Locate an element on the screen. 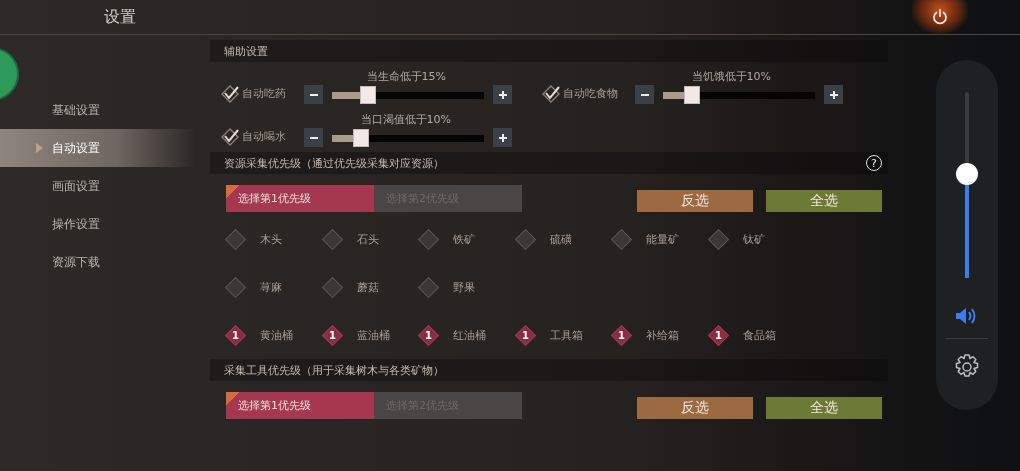  resource-label: 野果 is located at coordinates (464, 287).